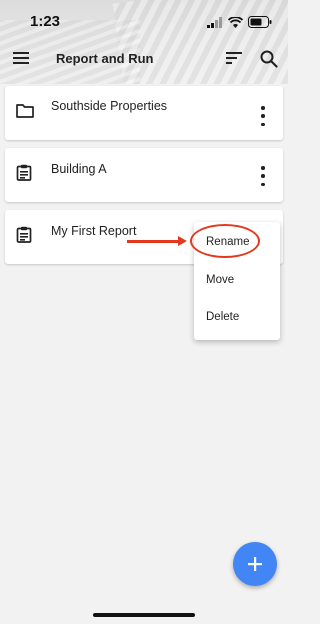 The image size is (320, 624). I want to click on menu-item-move: Move, so click(220, 280).